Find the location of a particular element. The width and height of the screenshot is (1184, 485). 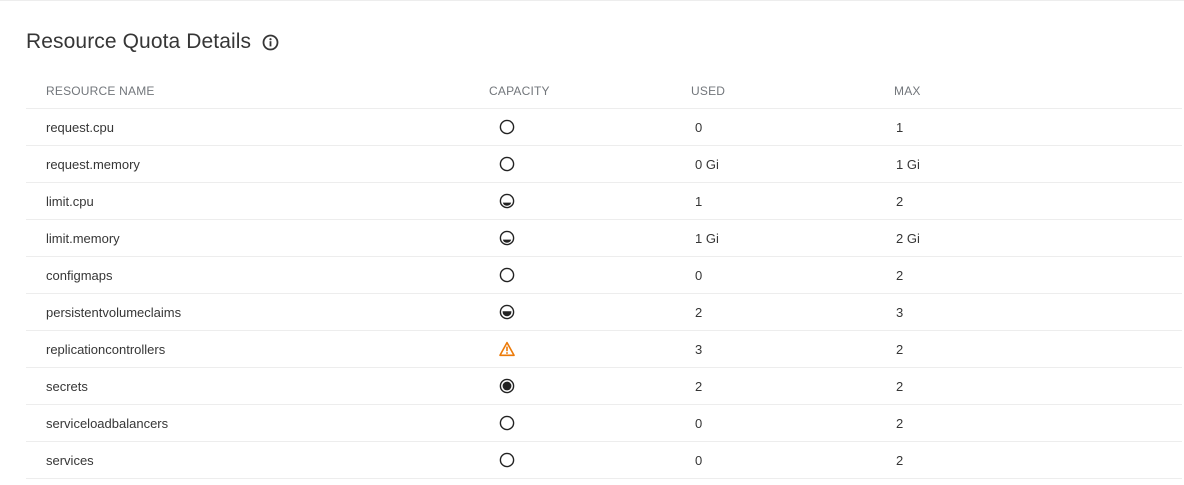

table-row: configmaps 0 2 is located at coordinates (604, 275).